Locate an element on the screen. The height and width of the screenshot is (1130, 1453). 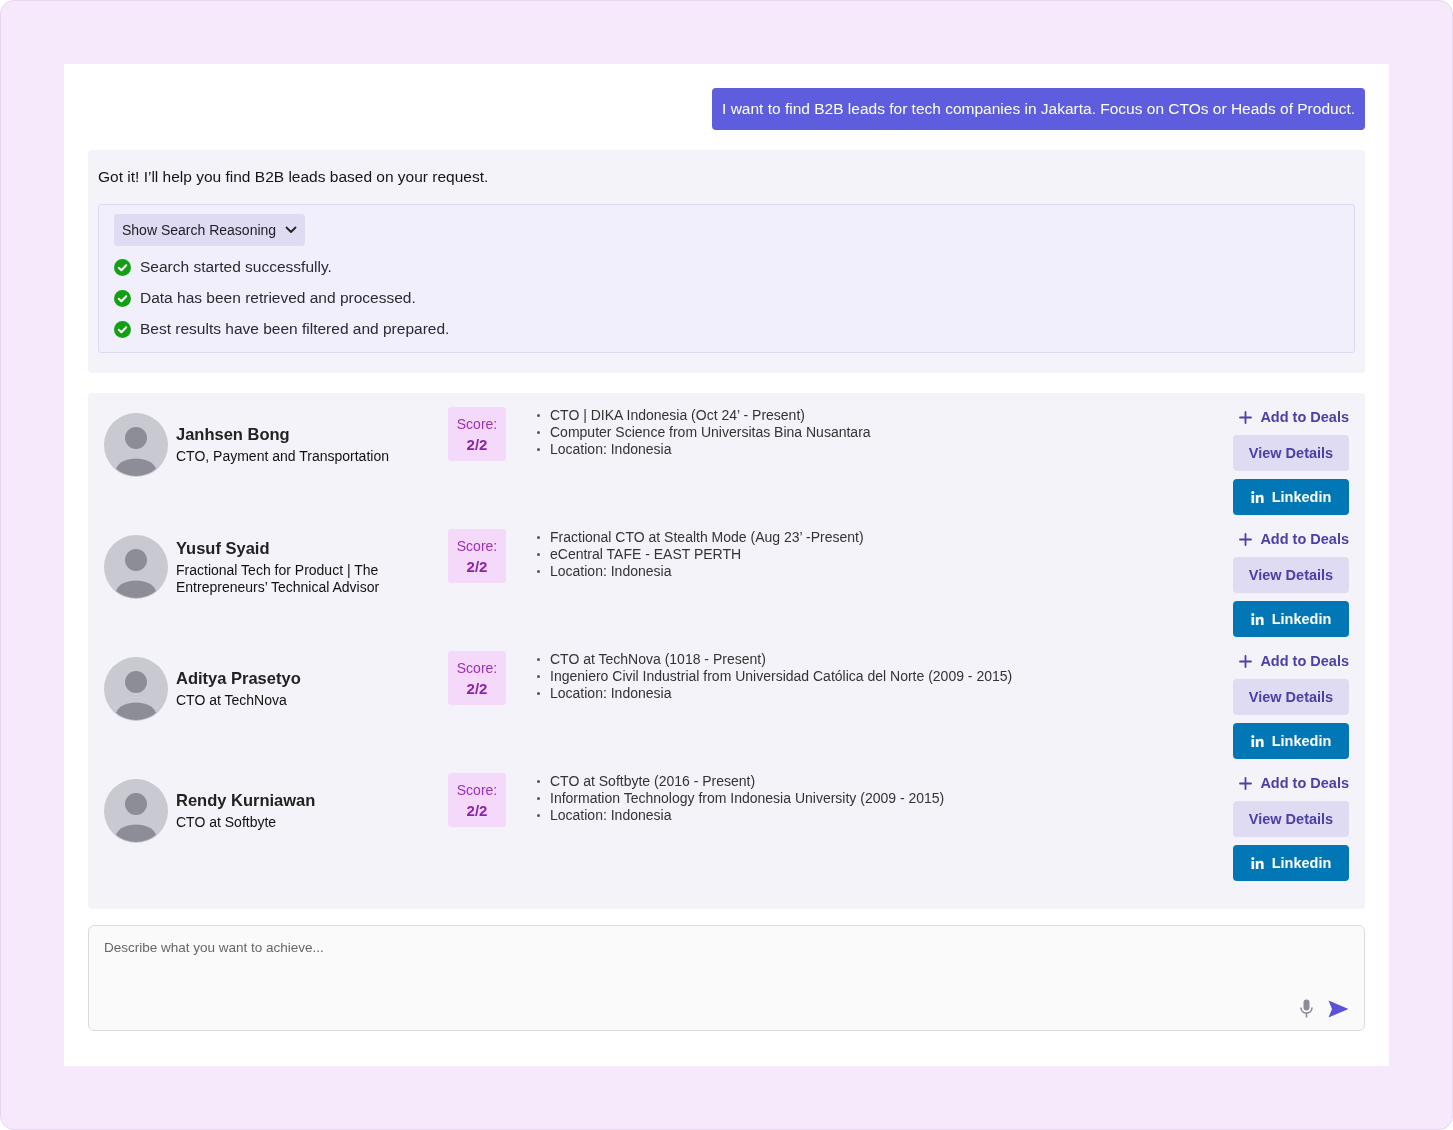
lead-title: CTO at Softbyte is located at coordinates (227, 822).